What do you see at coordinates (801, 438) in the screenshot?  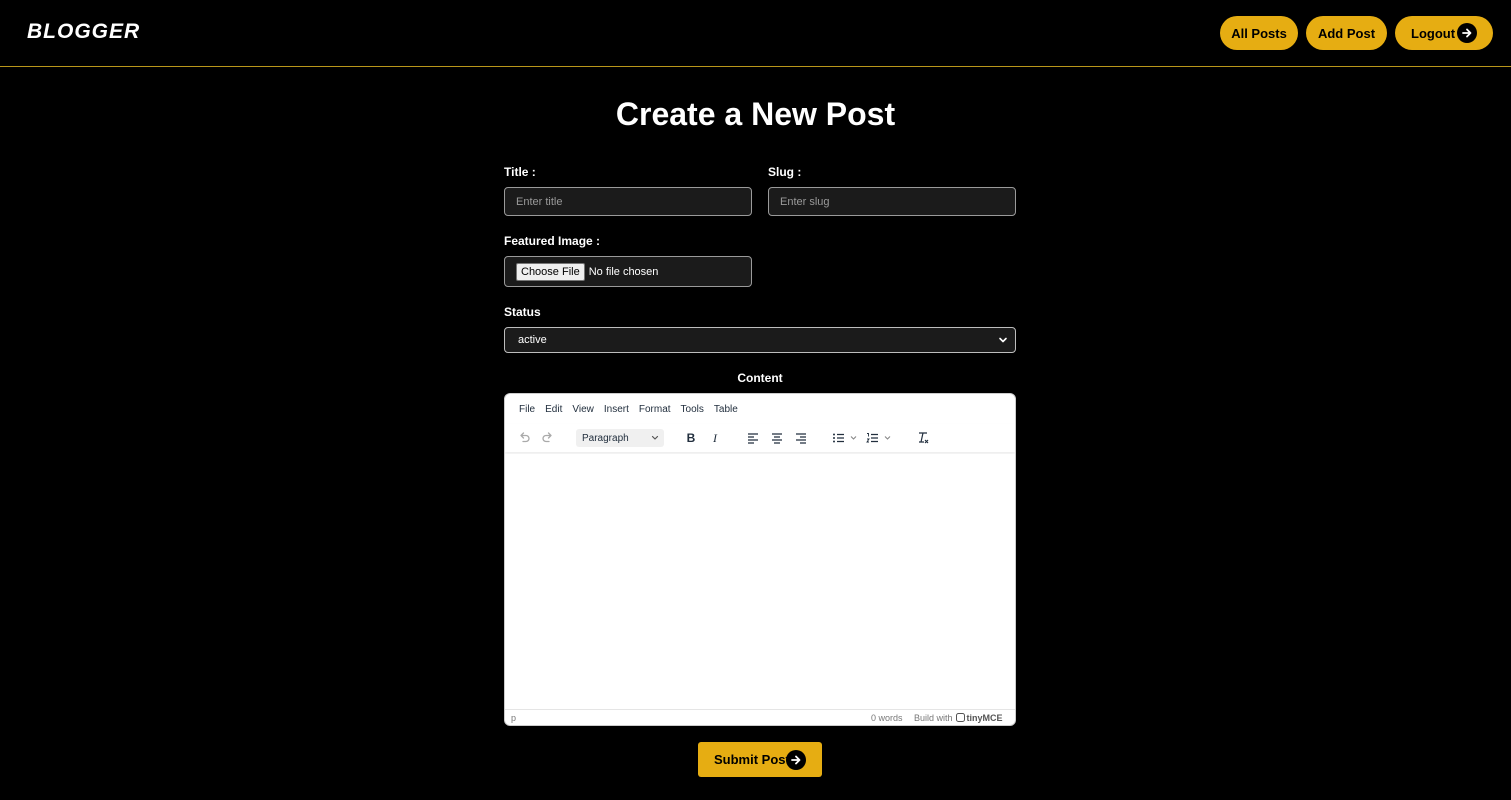 I see `align-right-icon` at bounding box center [801, 438].